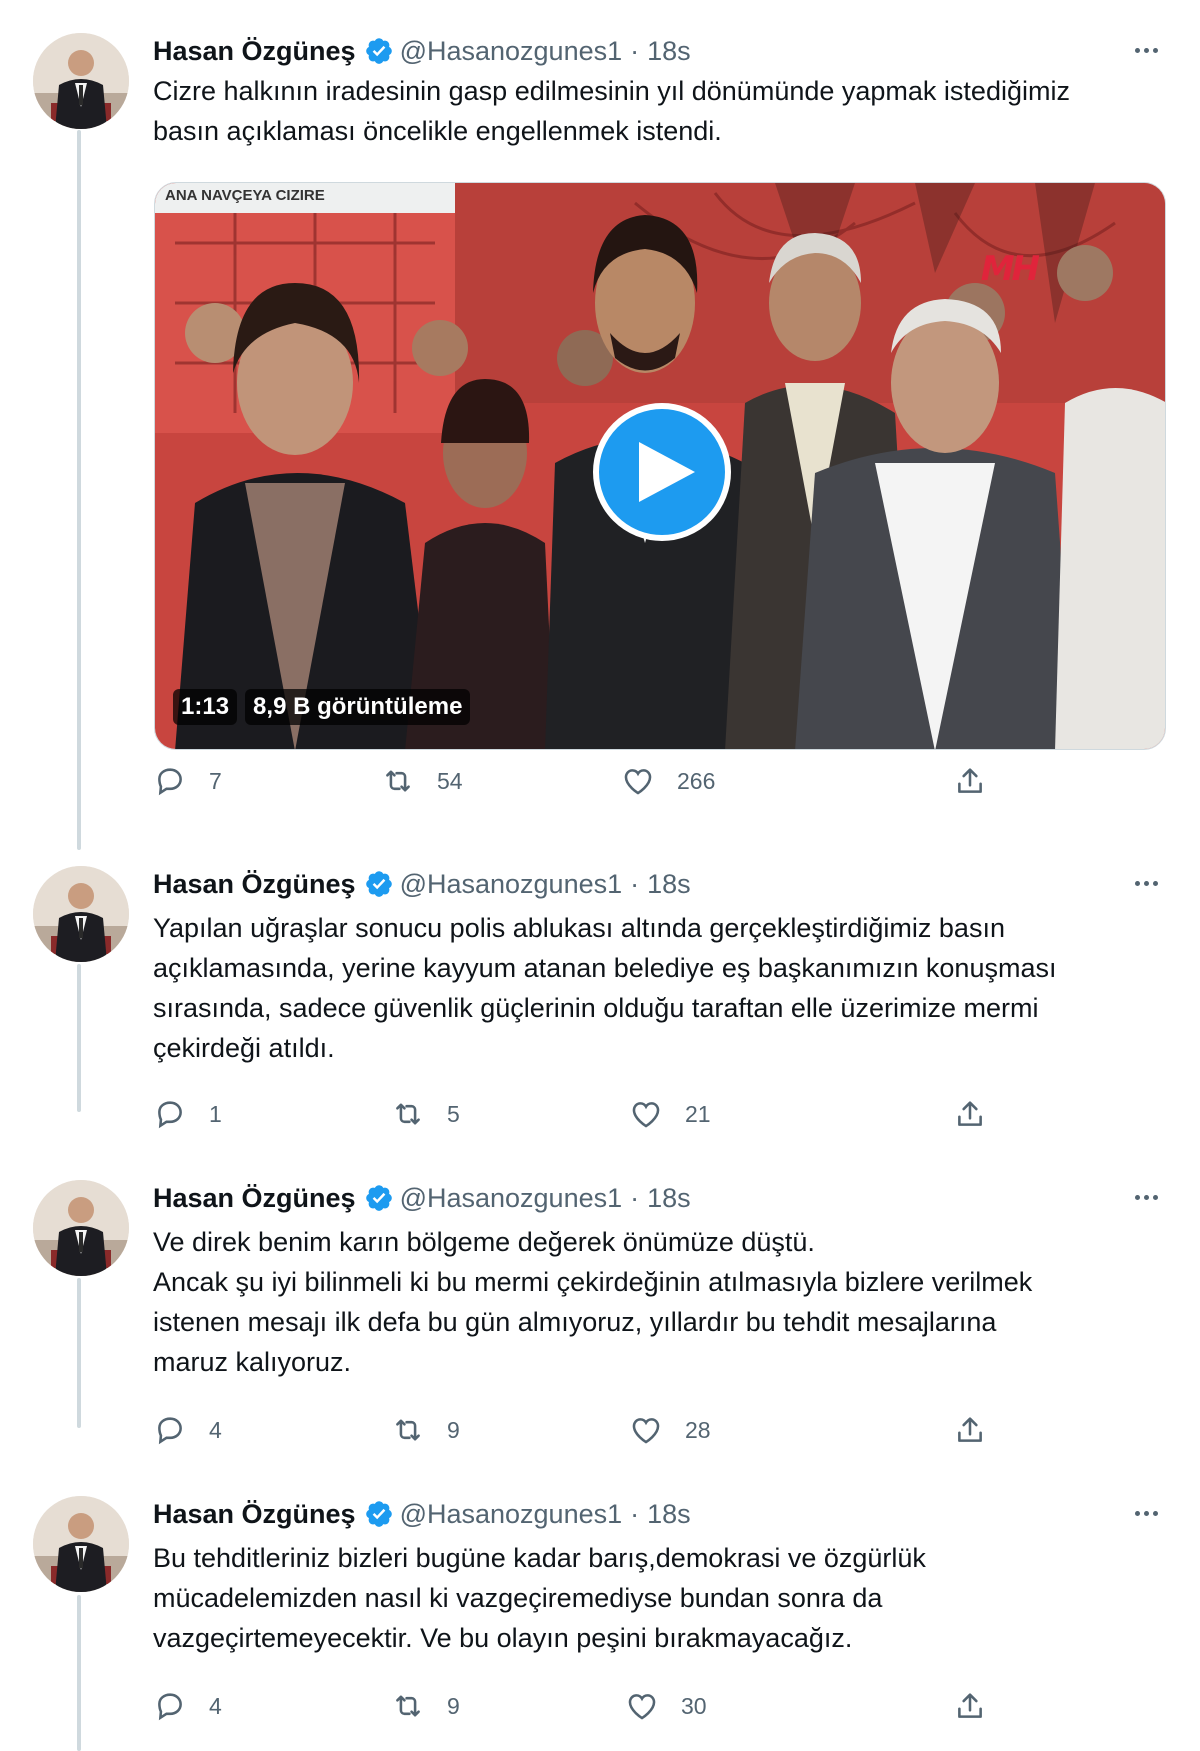 The height and width of the screenshot is (1751, 1200). What do you see at coordinates (668, 781) in the screenshot?
I see `like-button: 266` at bounding box center [668, 781].